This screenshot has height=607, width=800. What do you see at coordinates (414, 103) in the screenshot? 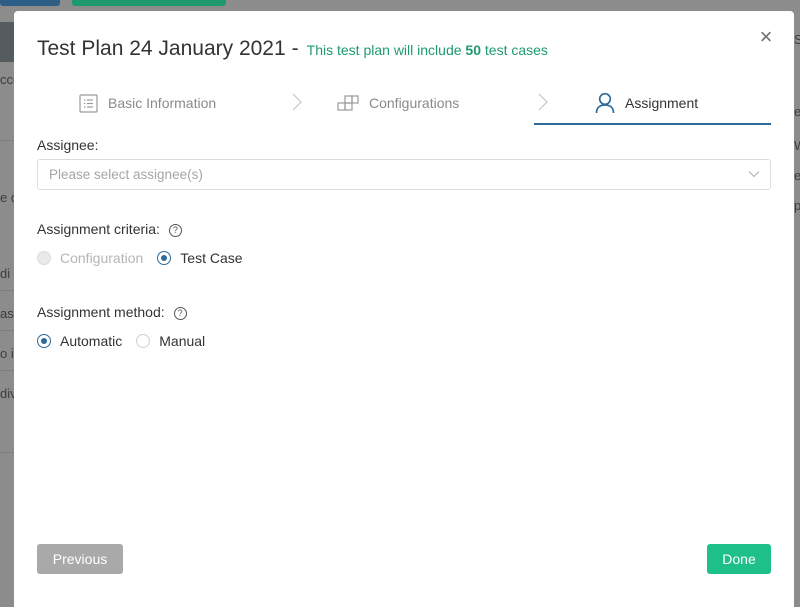
I see `step-label: Configurations` at bounding box center [414, 103].